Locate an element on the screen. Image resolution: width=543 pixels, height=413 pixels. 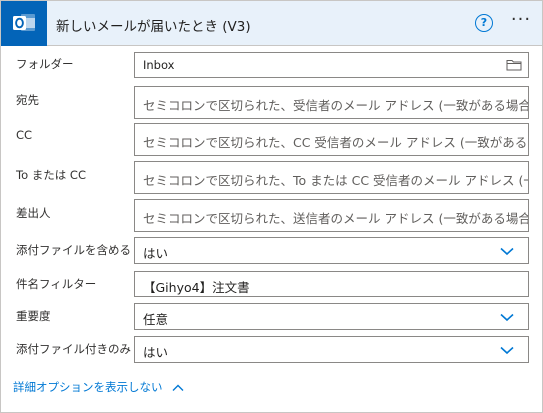
card-title: 新しいメールが届いたとき (V3) is located at coordinates (153, 27).